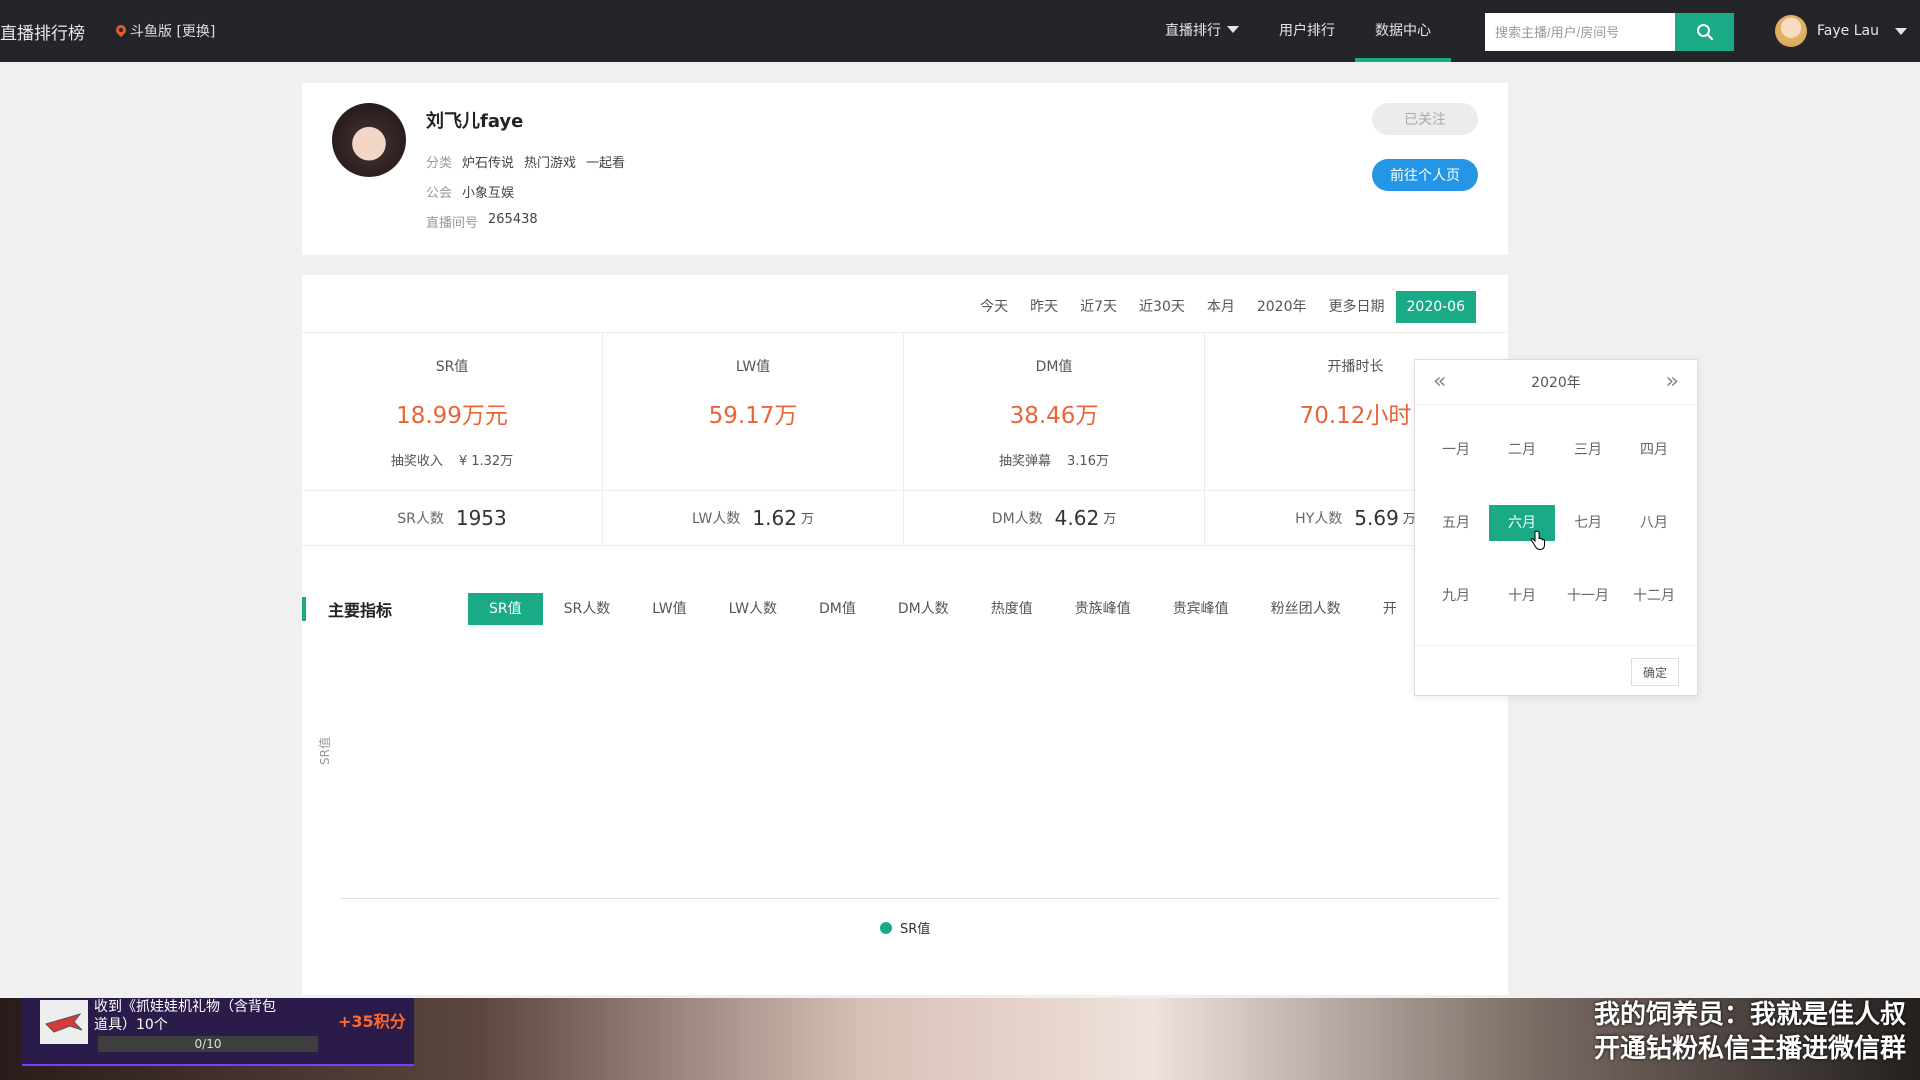  Describe the element at coordinates (753, 609) in the screenshot. I see `indicator-tab: LW人数` at that location.